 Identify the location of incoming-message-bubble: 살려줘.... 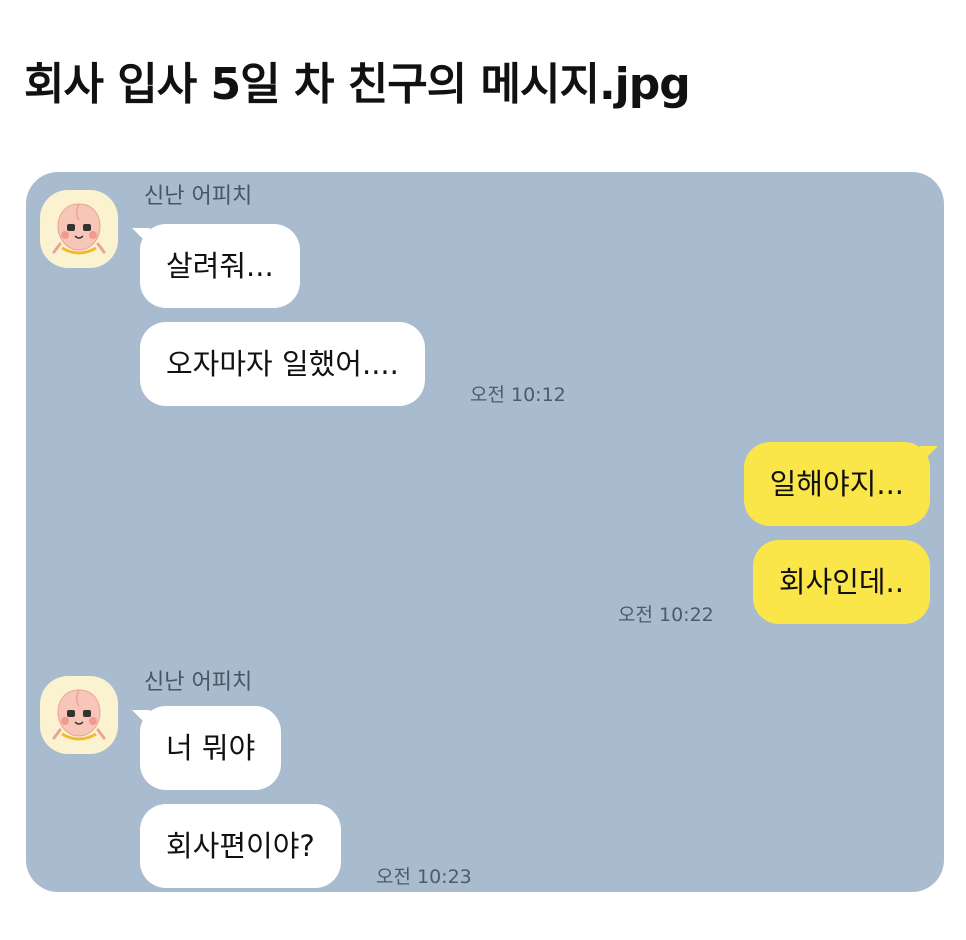
(220, 266).